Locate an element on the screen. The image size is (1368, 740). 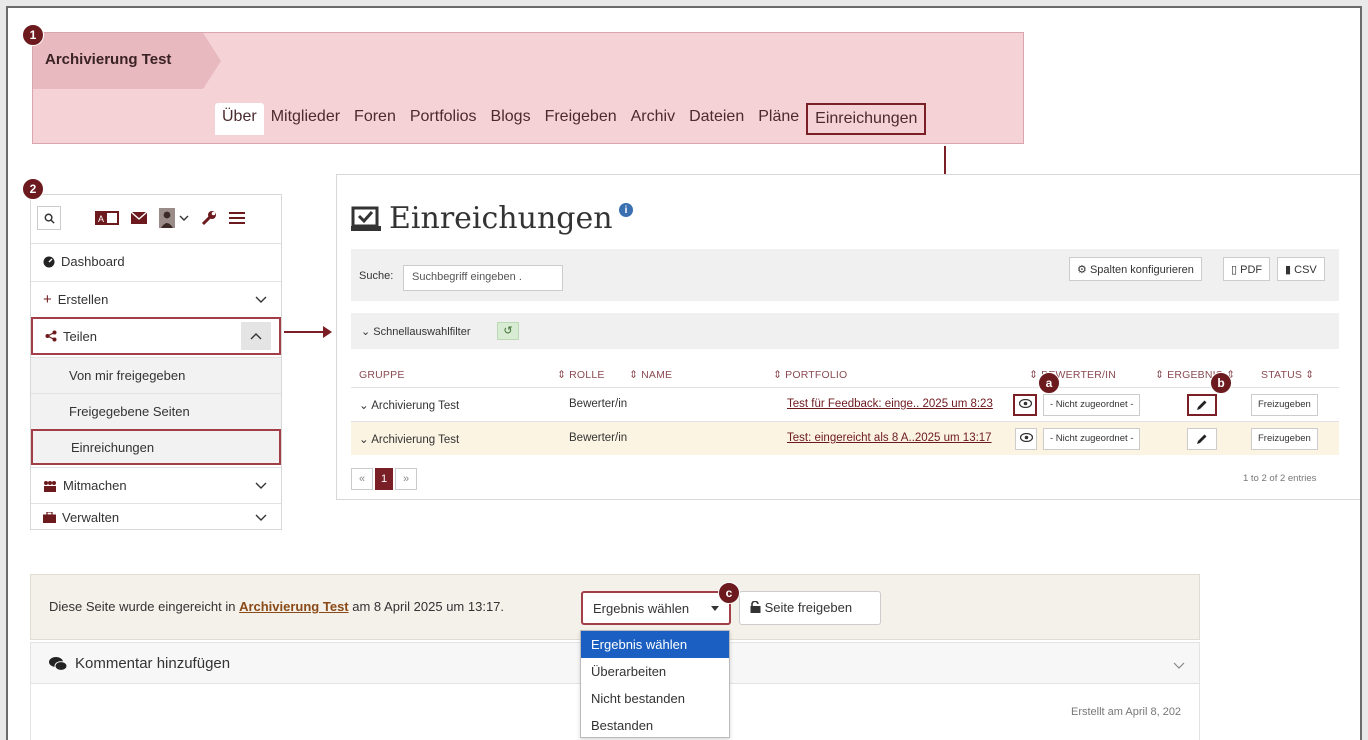
sidebar-item-shared-by-me: Von mir freigegeben is located at coordinates (156, 375).